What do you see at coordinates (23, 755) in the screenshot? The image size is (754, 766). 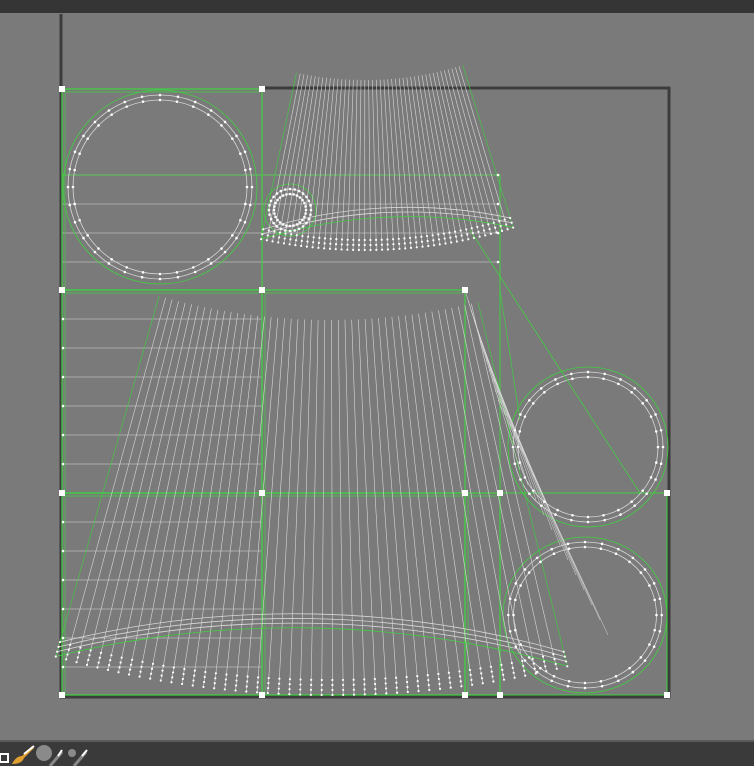 I see `paint-brush-icon` at bounding box center [23, 755].